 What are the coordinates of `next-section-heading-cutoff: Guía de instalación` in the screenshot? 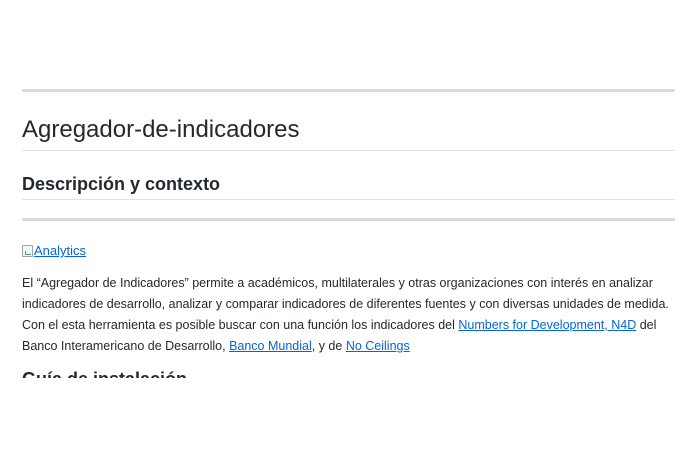 It's located at (348, 372).